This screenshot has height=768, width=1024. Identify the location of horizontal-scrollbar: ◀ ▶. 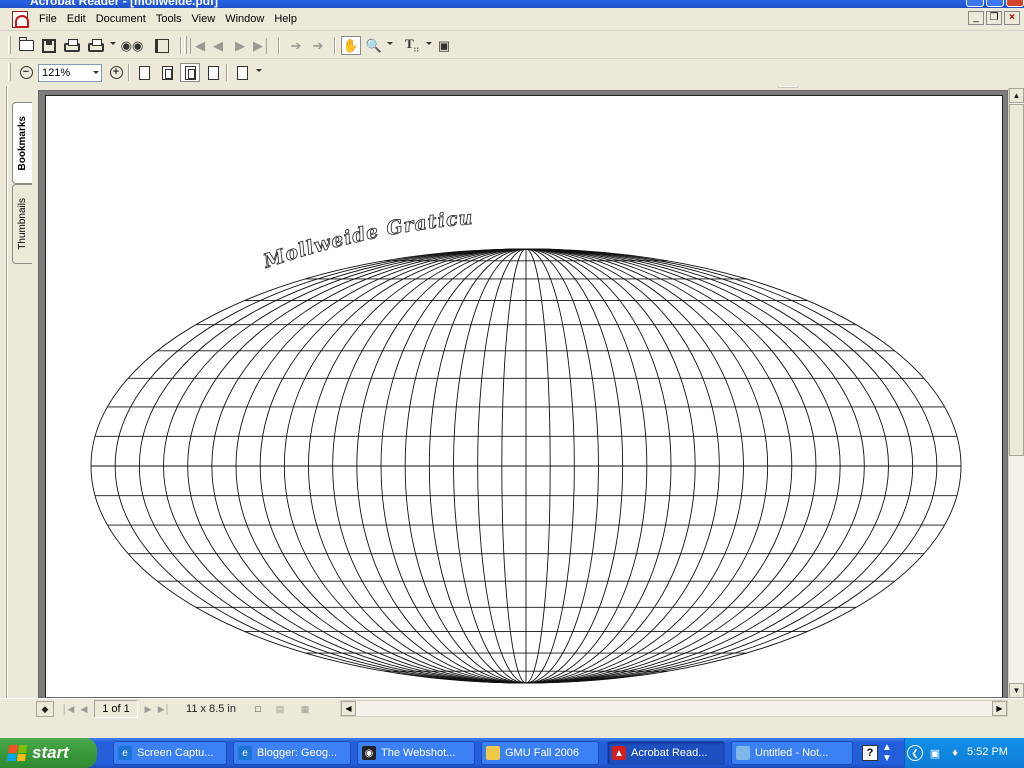
(674, 708).